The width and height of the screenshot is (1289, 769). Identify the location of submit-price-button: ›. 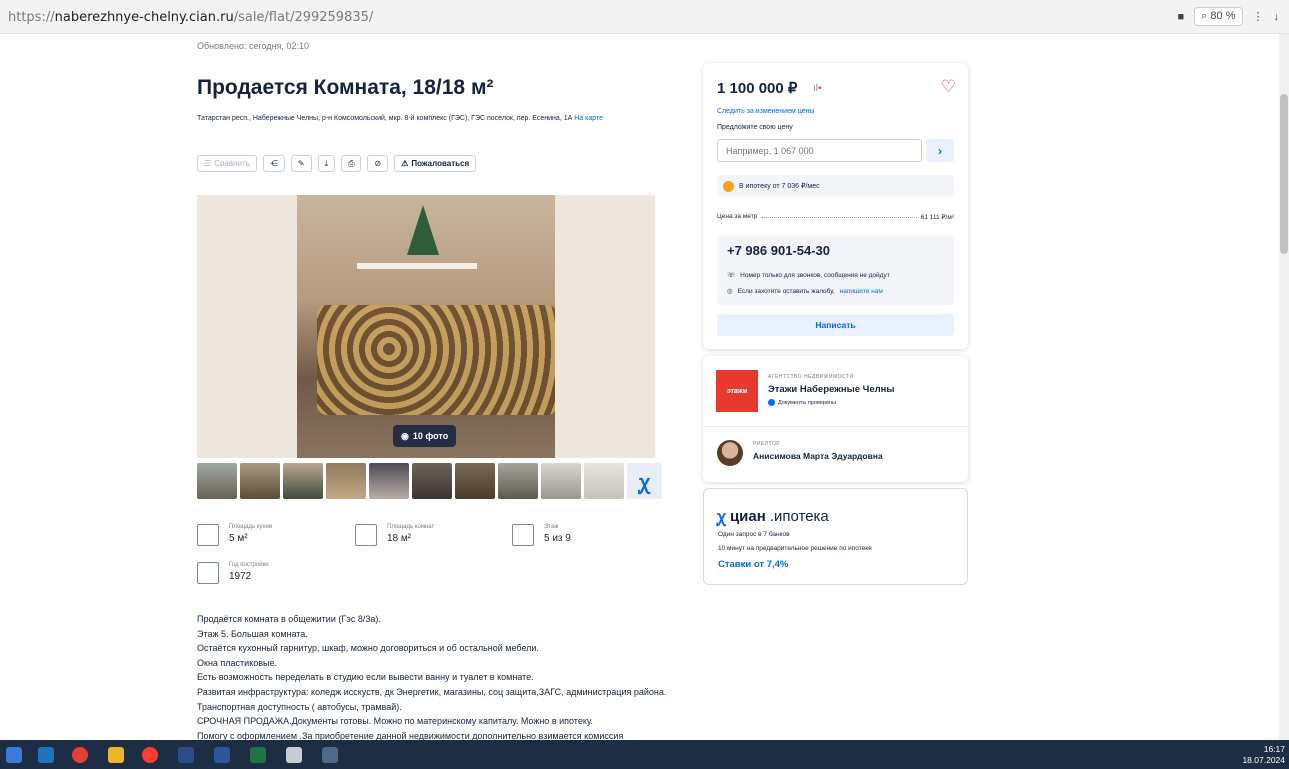
(940, 150).